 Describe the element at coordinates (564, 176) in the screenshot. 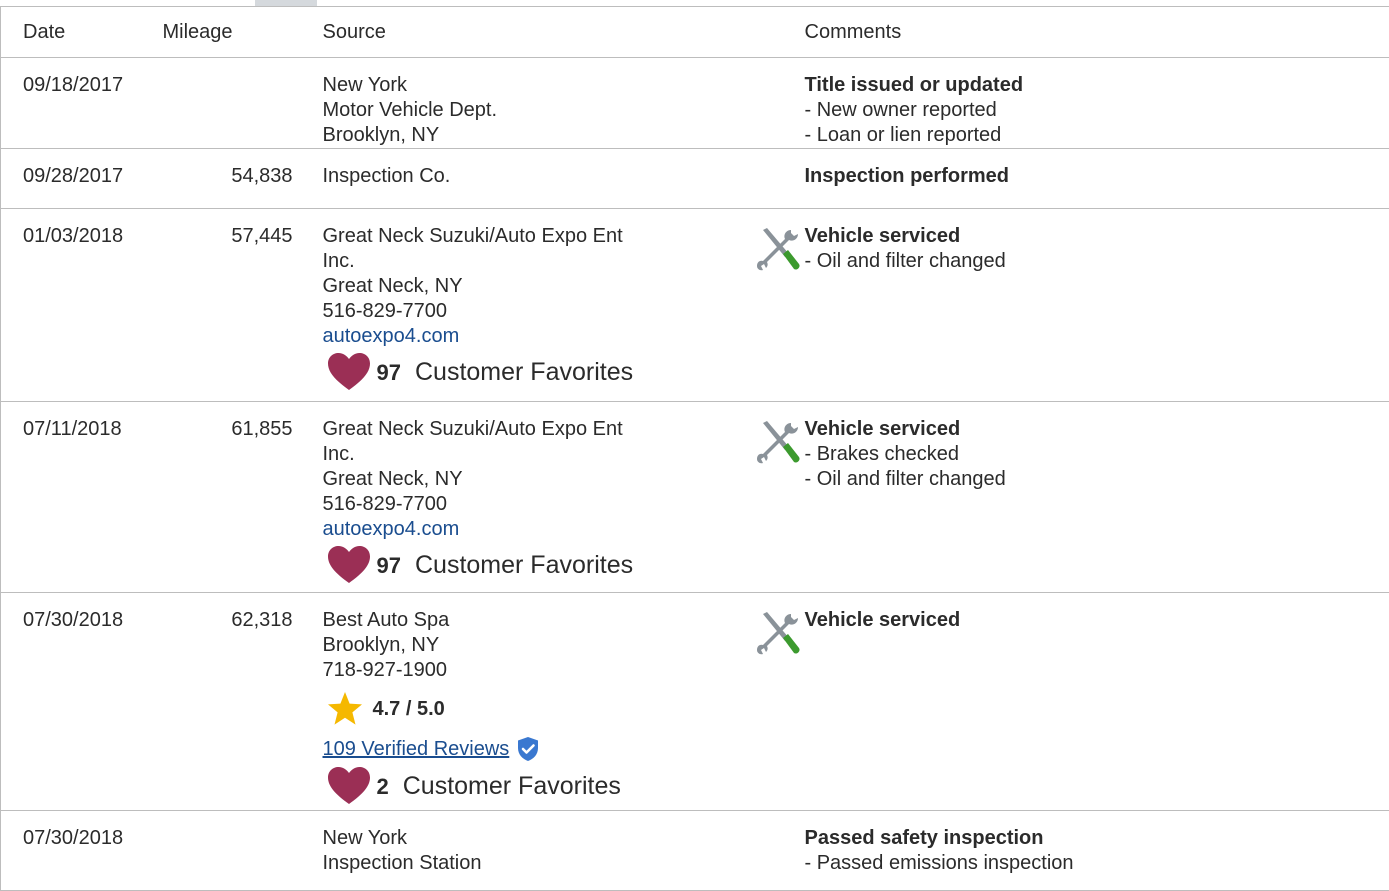

I see `source-name: Inspection Co.` at that location.